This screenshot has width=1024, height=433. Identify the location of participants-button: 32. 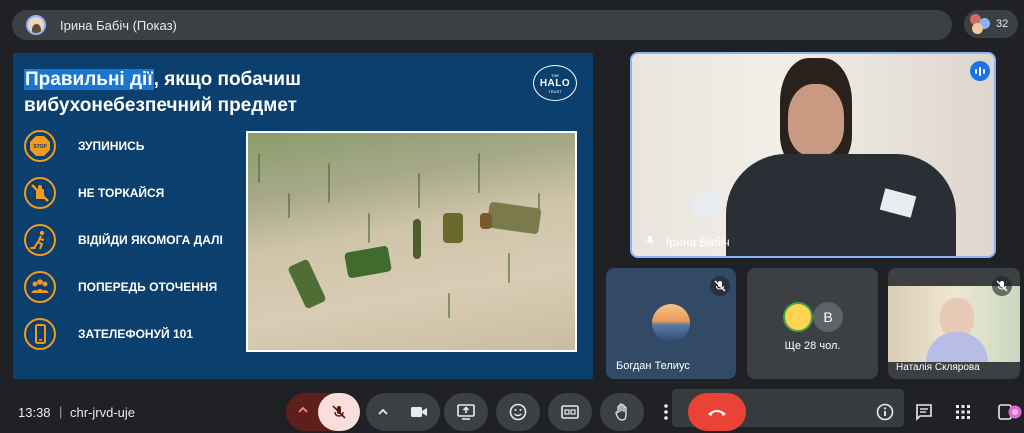
(991, 24).